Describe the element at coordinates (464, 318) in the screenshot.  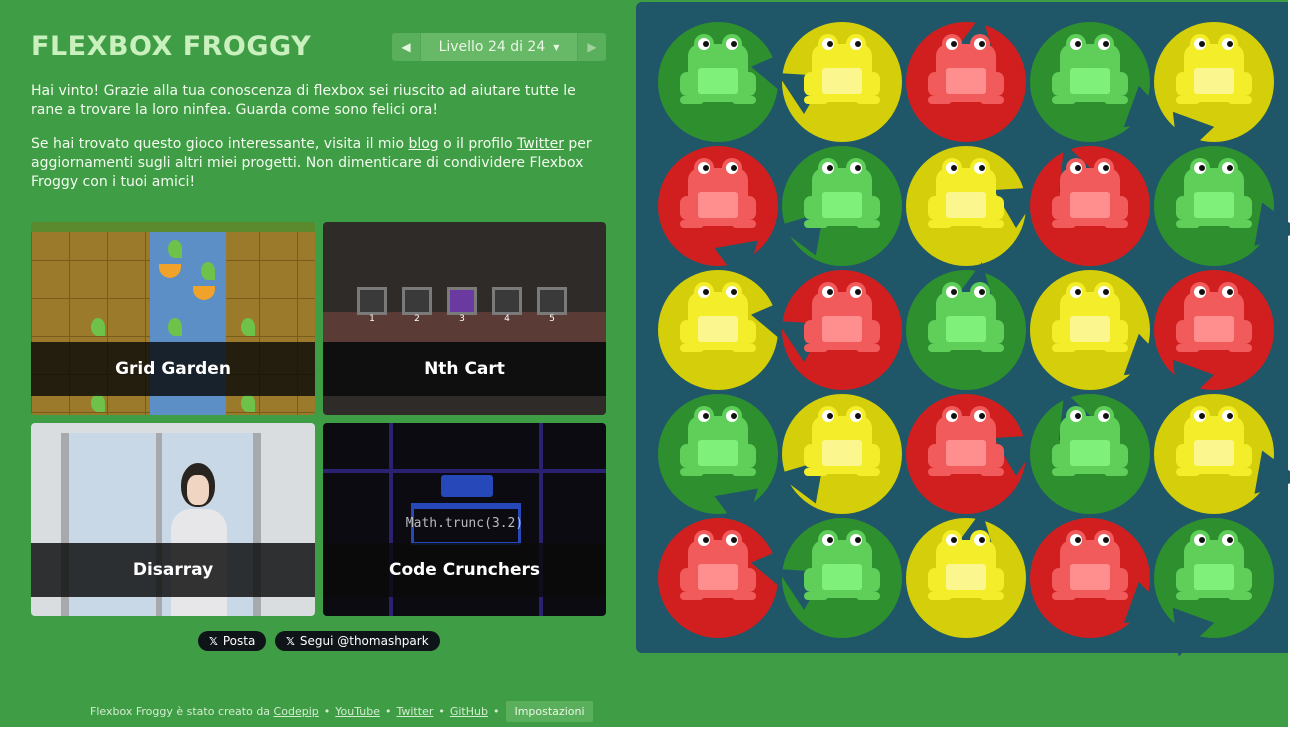
I see `game-card-nth-cart: 1 2 3 4 5 Nth Cart` at that location.